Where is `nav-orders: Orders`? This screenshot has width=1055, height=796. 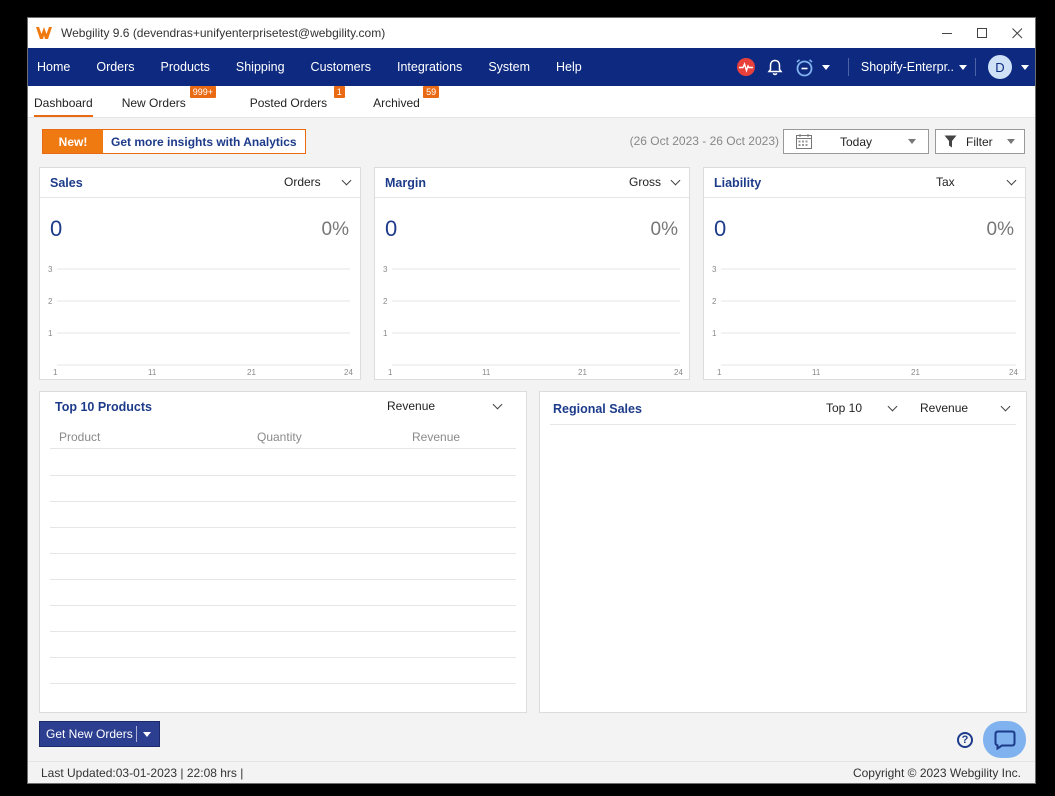
nav-orders: Orders is located at coordinates (110, 67).